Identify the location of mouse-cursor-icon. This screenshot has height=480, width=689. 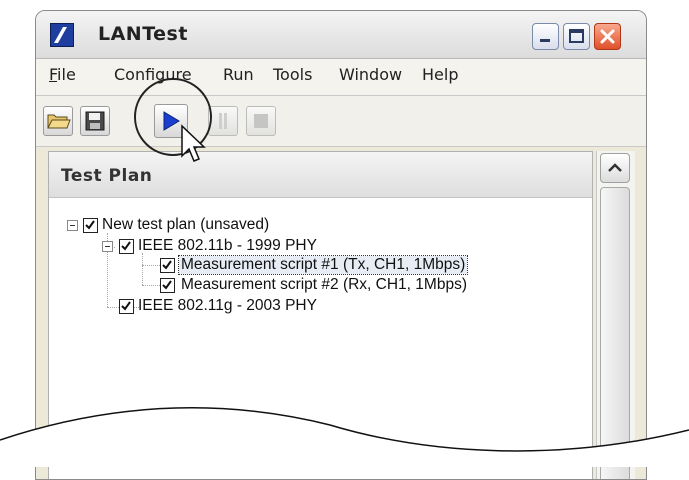
(193, 143).